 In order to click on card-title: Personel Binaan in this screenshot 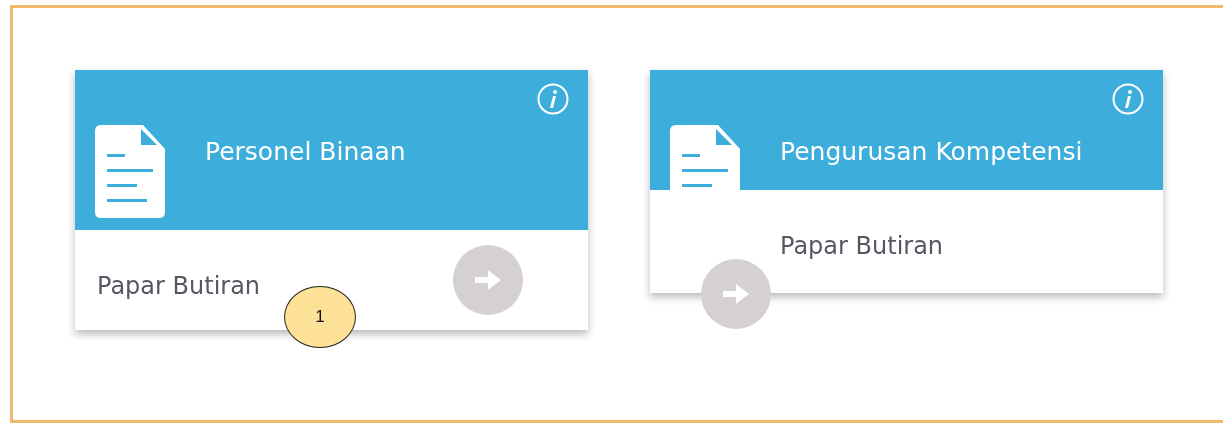, I will do `click(305, 152)`.